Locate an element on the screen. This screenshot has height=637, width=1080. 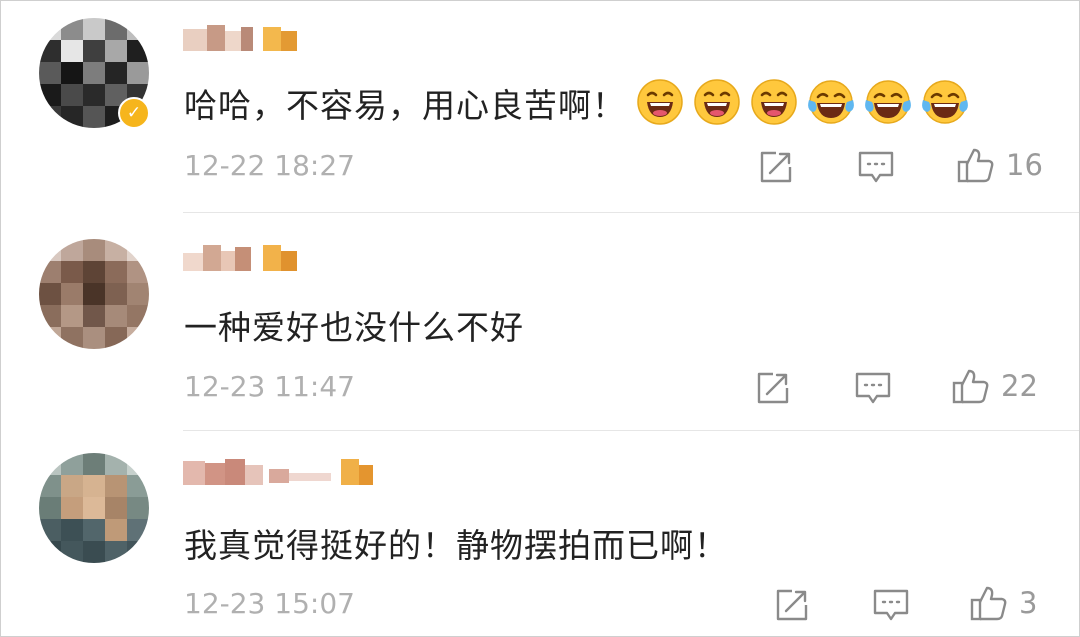
like-button: 22 is located at coordinates (994, 386).